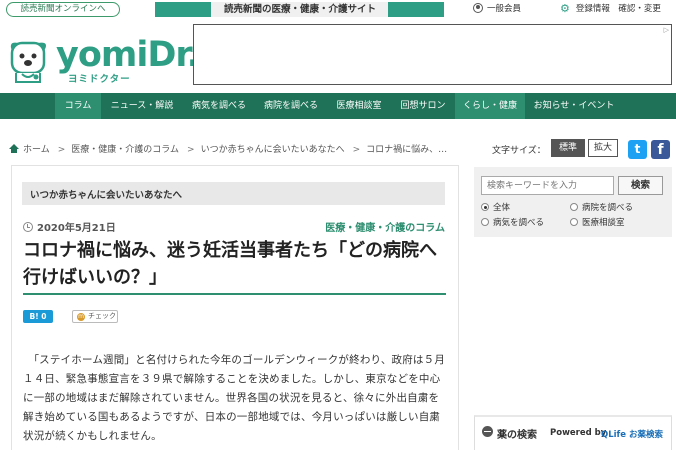  Describe the element at coordinates (183, 9) in the screenshot. I see `tagline-accent-left` at that location.